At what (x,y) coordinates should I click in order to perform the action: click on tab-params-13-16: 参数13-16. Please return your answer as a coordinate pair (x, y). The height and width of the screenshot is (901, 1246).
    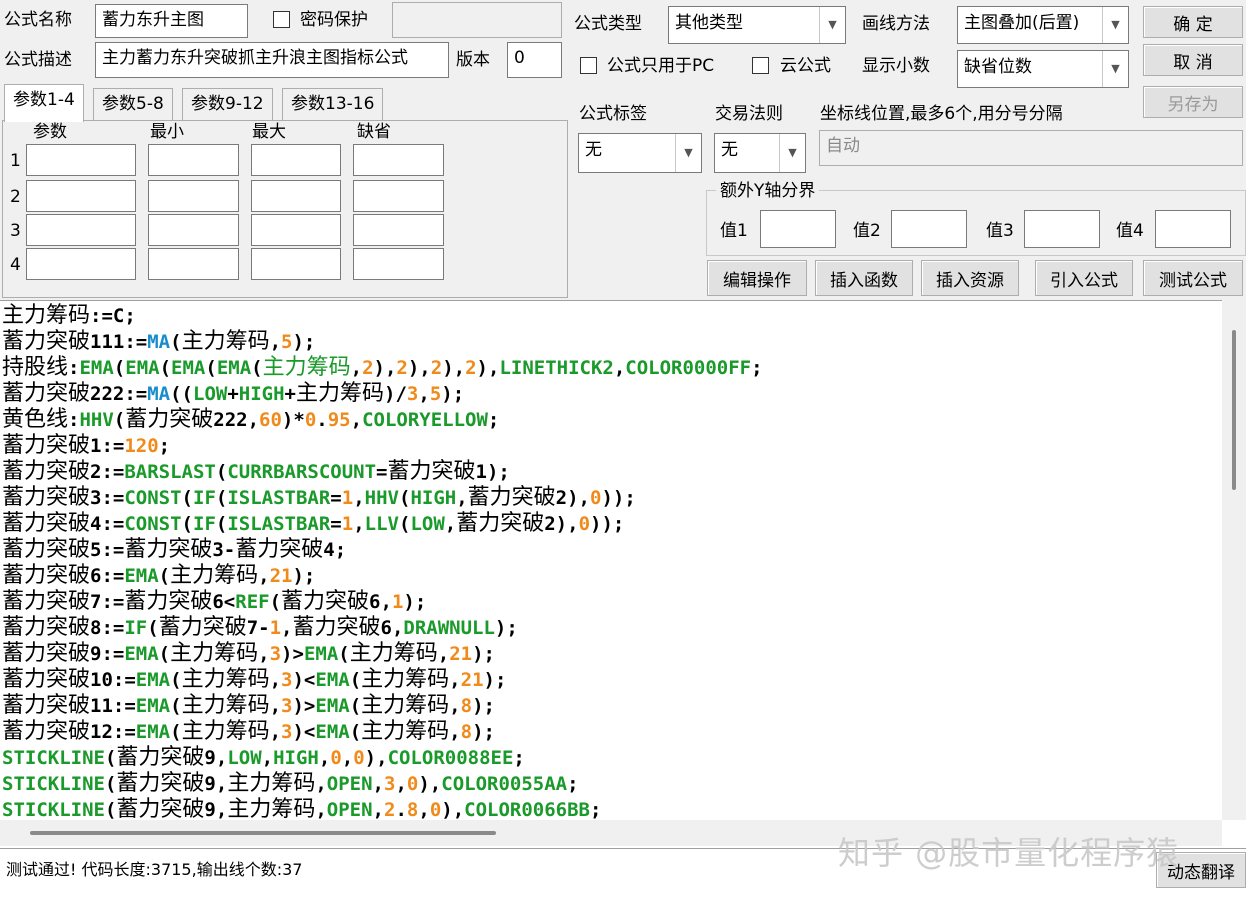
    Looking at the image, I should click on (333, 104).